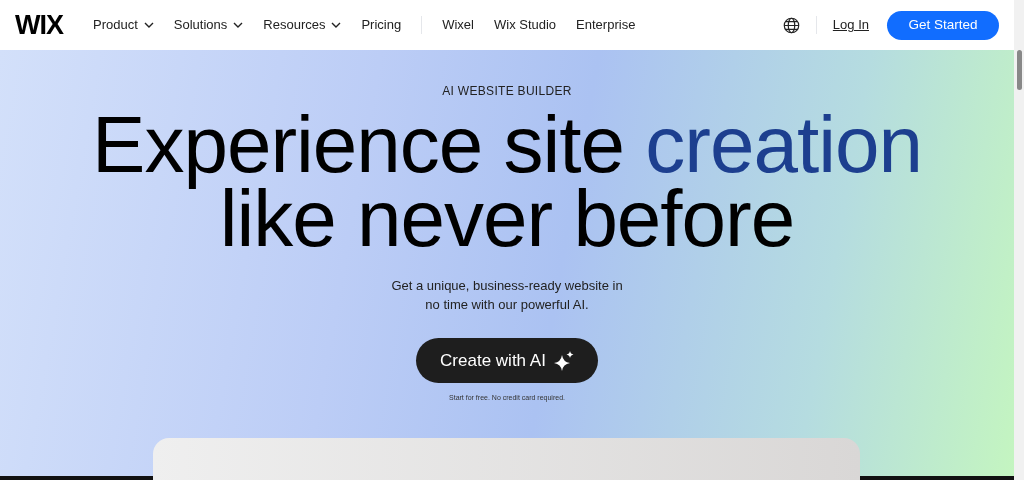  What do you see at coordinates (943, 25) in the screenshot?
I see `get-started-button: Get Started` at bounding box center [943, 25].